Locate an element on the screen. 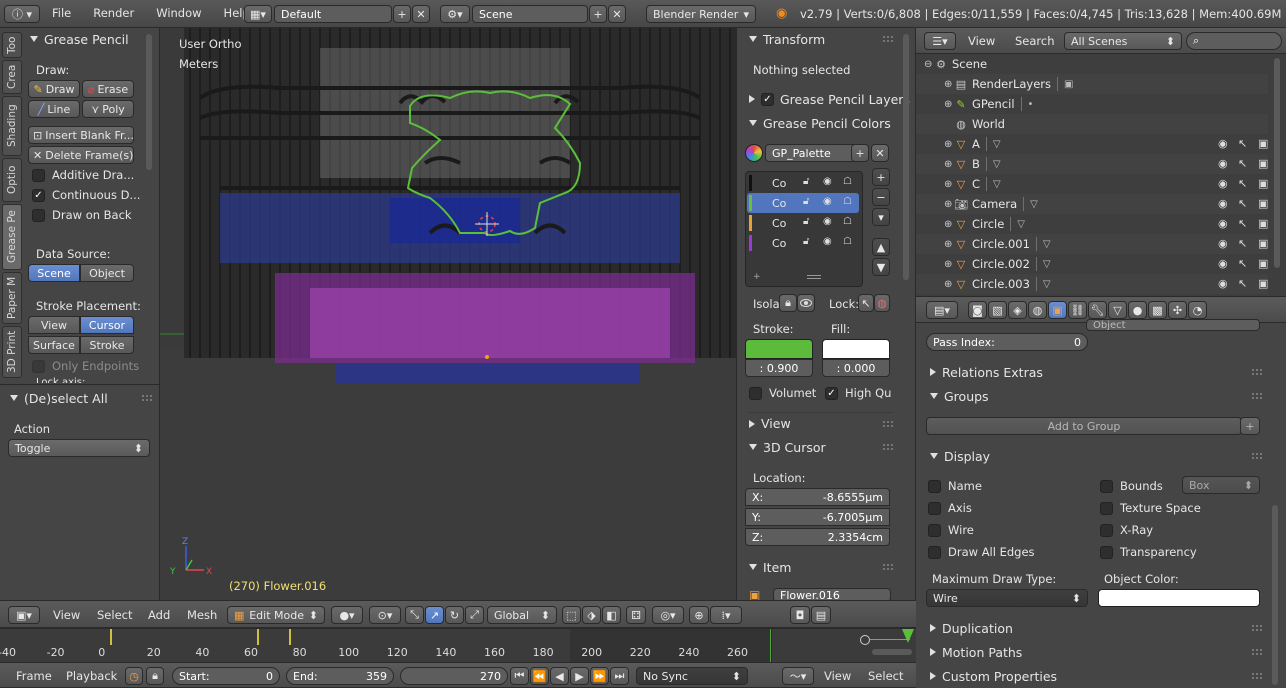  face-select-icon: ◧ is located at coordinates (611, 615).